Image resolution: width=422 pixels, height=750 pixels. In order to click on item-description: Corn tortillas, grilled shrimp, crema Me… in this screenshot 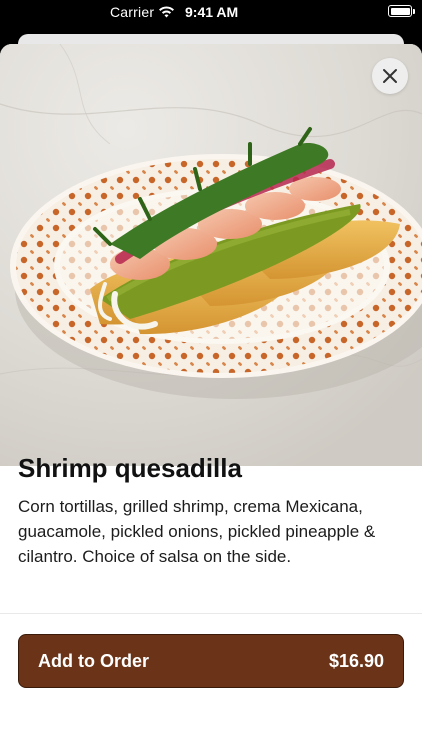, I will do `click(197, 531)`.